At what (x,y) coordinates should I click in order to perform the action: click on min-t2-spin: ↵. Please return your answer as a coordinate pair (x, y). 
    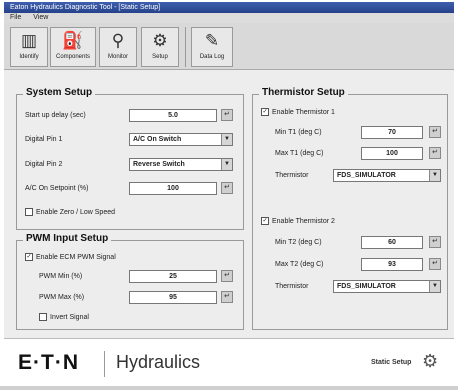
    Looking at the image, I should click on (435, 242).